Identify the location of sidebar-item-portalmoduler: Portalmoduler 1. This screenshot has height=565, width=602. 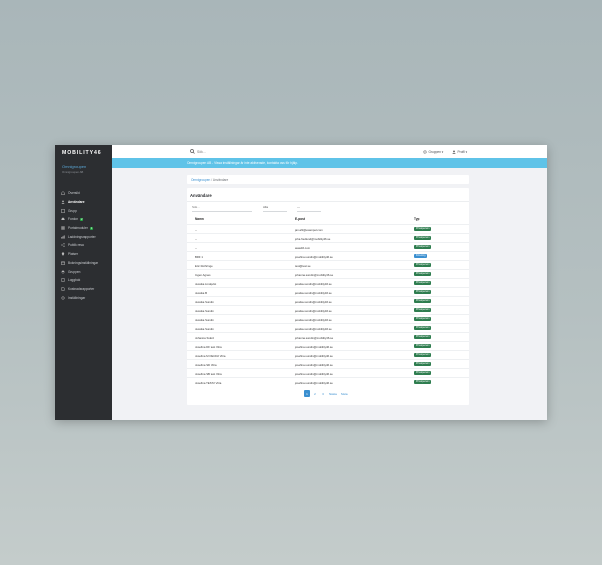
(79, 228).